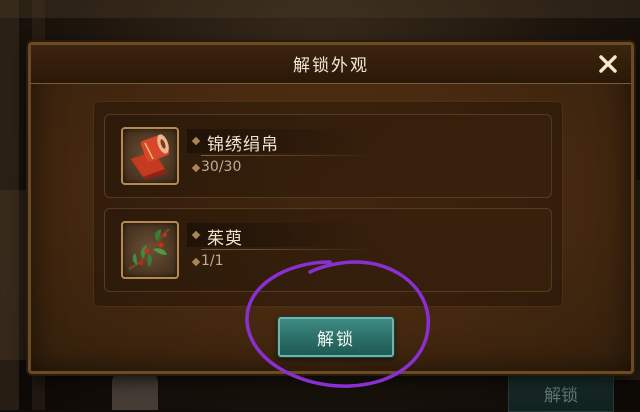 The height and width of the screenshot is (412, 640). Describe the element at coordinates (561, 393) in the screenshot. I see `background-unlock-button: 解锁` at that location.